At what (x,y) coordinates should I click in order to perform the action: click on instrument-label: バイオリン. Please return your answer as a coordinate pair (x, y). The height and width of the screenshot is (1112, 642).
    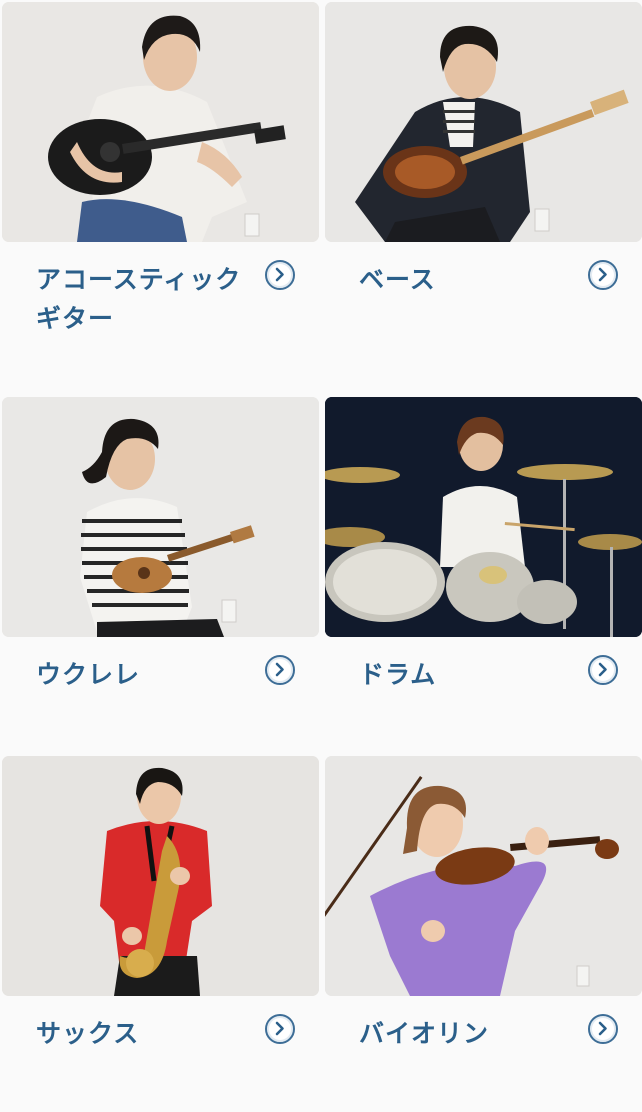
    Looking at the image, I should click on (424, 1033).